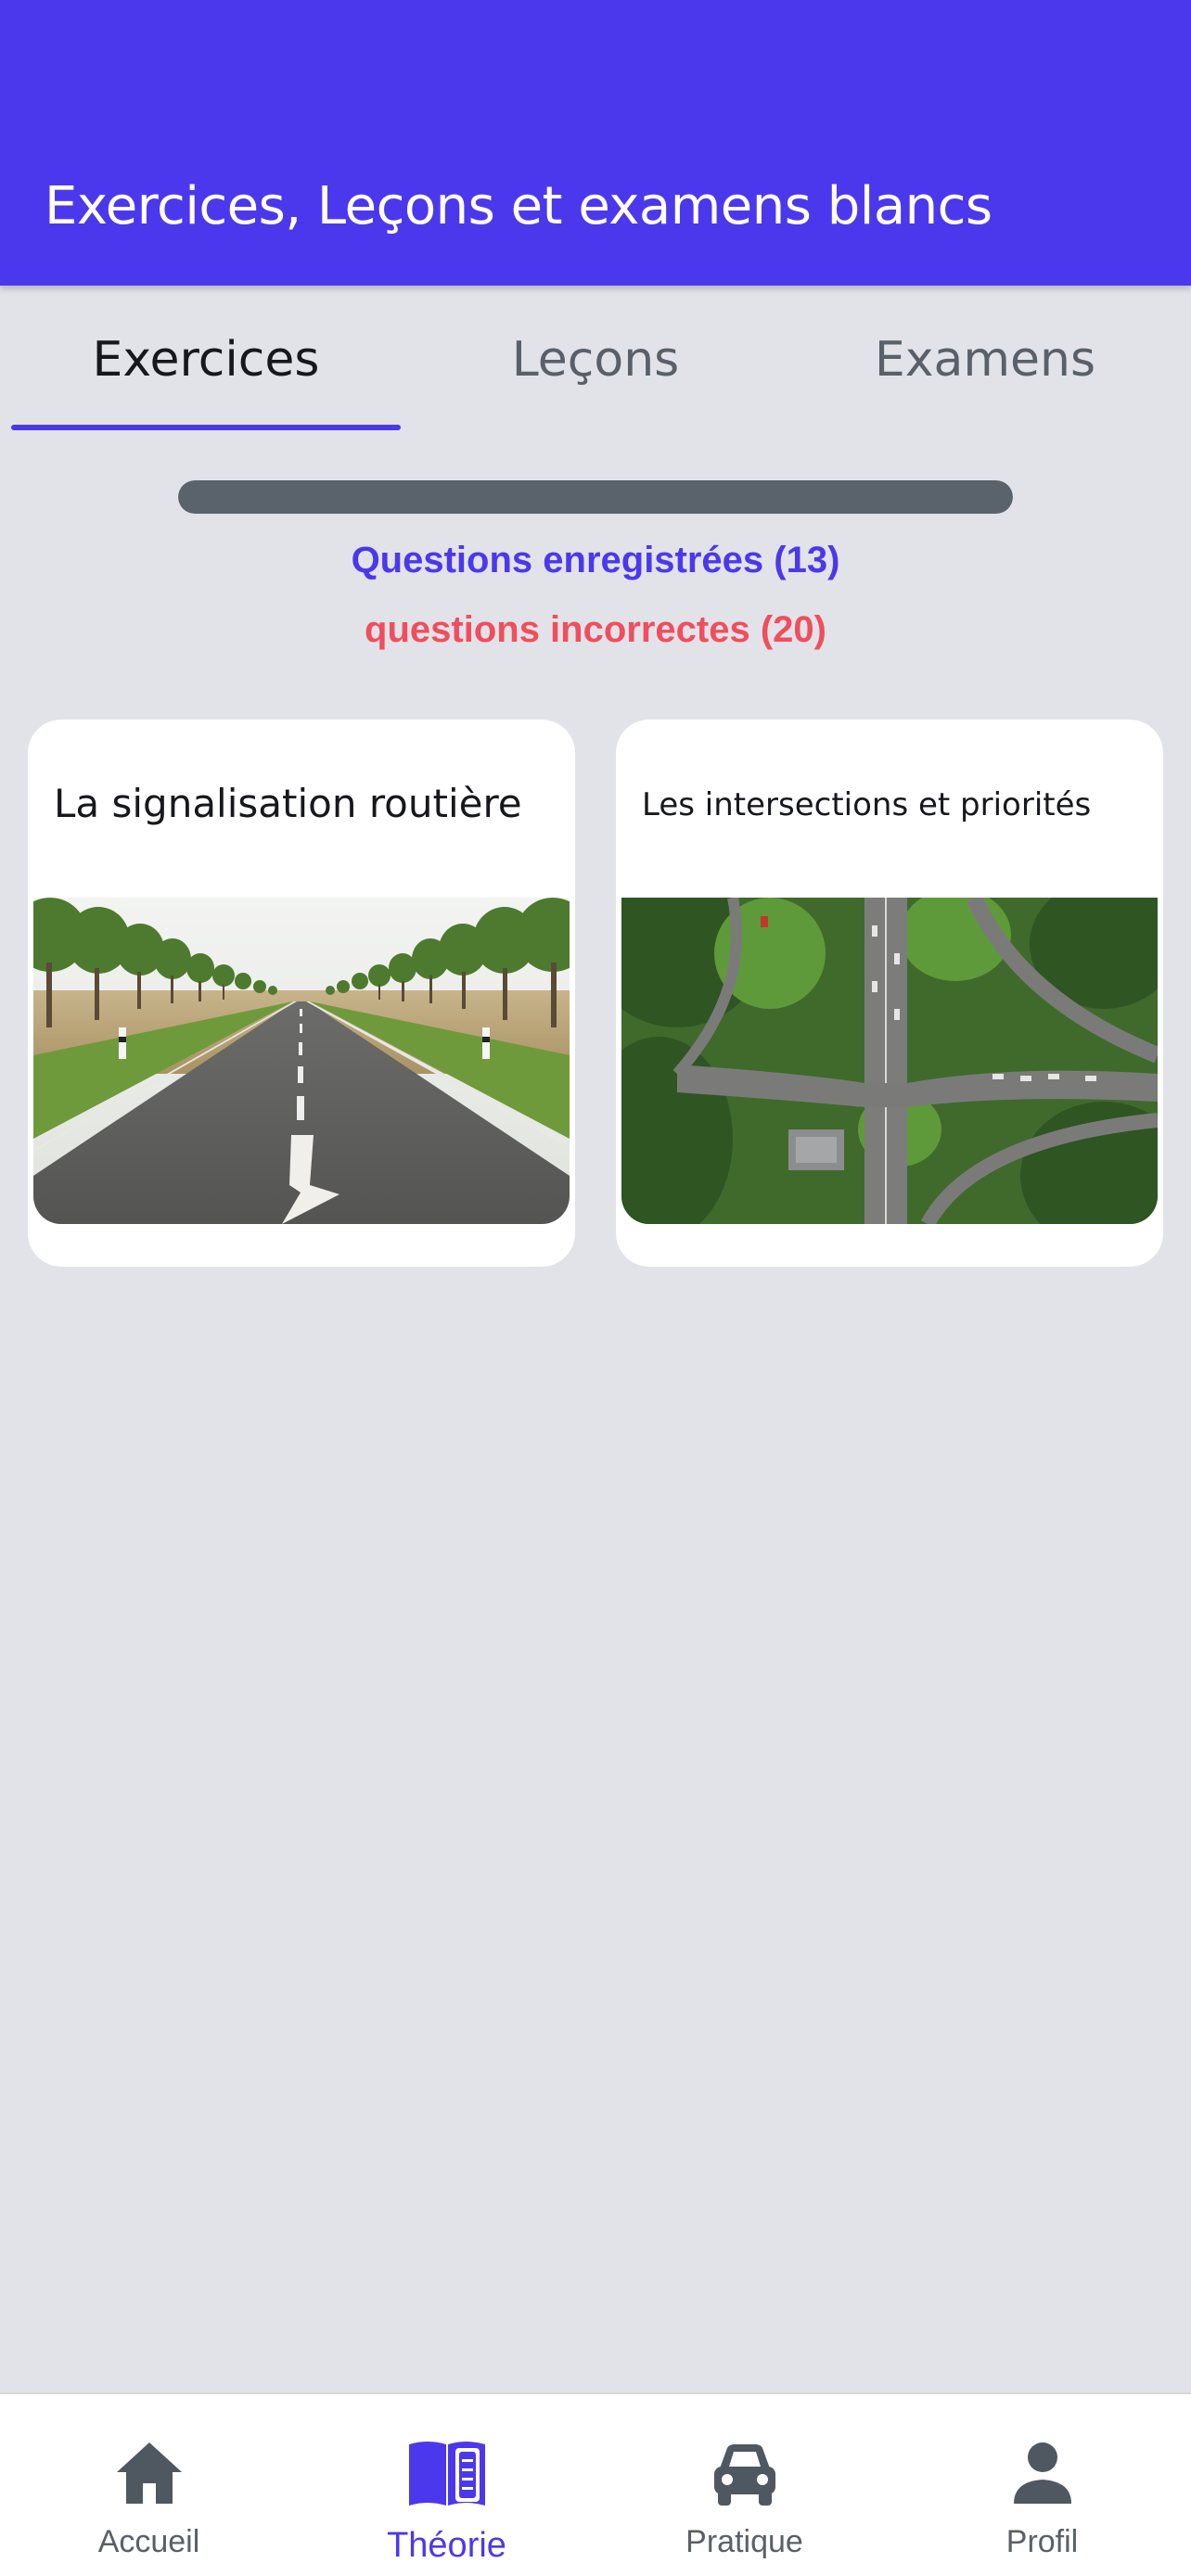 This screenshot has width=1191, height=2576. I want to click on incorrect-questions-link: questions incorrectes (20), so click(595, 630).